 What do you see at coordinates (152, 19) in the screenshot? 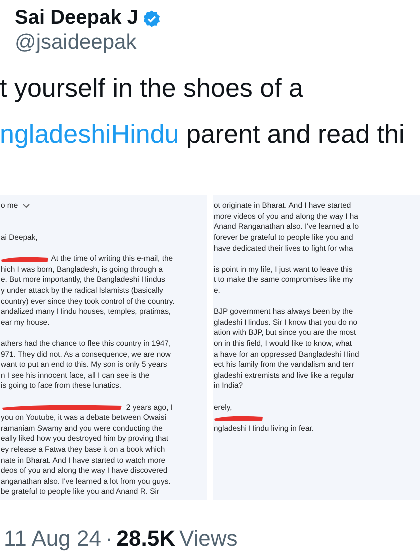
I see `verified-badge-icon` at bounding box center [152, 19].